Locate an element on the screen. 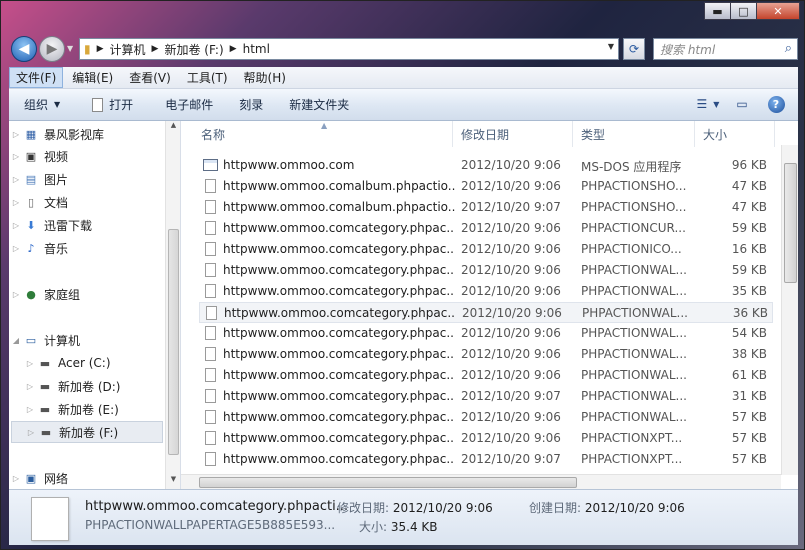 The height and width of the screenshot is (550, 805). menu-help: 帮助(H) is located at coordinates (265, 77).